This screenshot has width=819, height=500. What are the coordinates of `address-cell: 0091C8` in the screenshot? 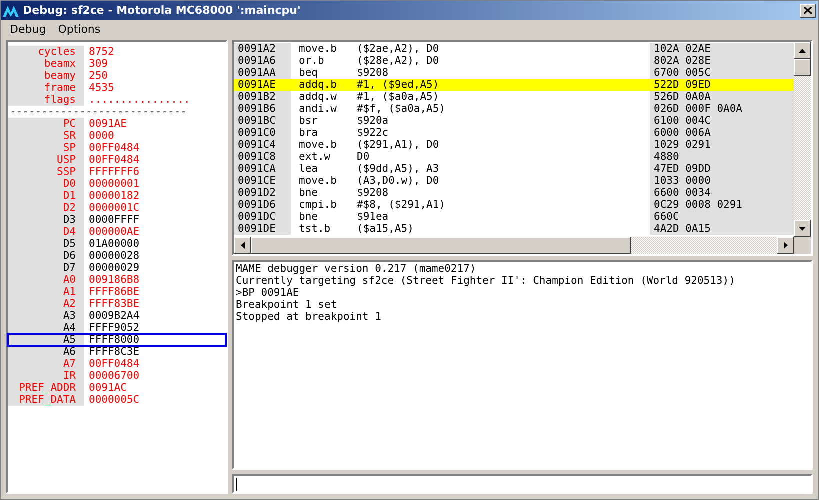 It's located at (262, 157).